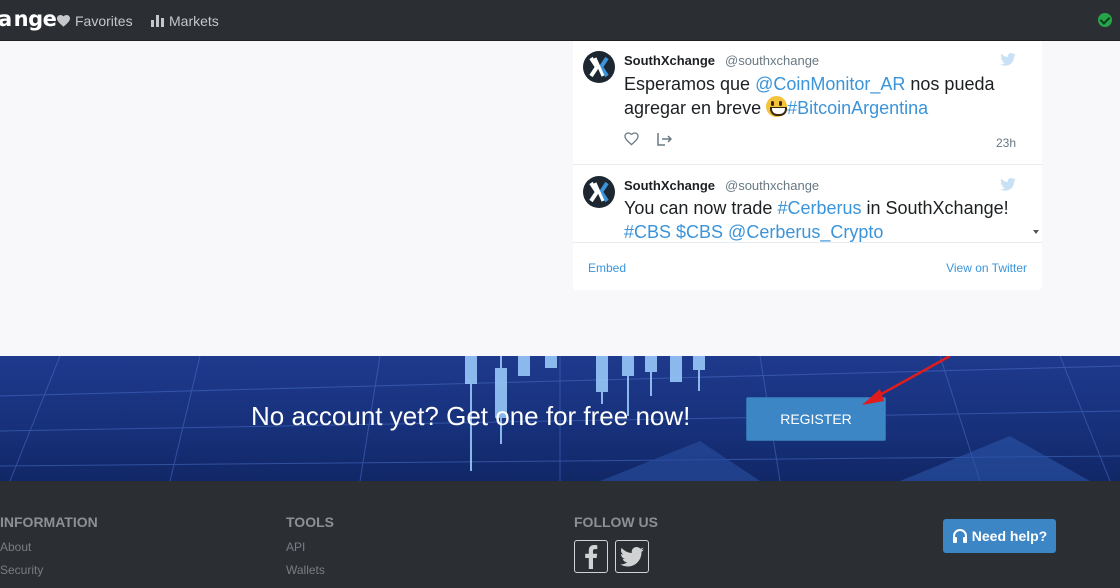 This screenshot has width=1120, height=588. What do you see at coordinates (607, 268) in the screenshot?
I see `embed-link: Embed` at bounding box center [607, 268].